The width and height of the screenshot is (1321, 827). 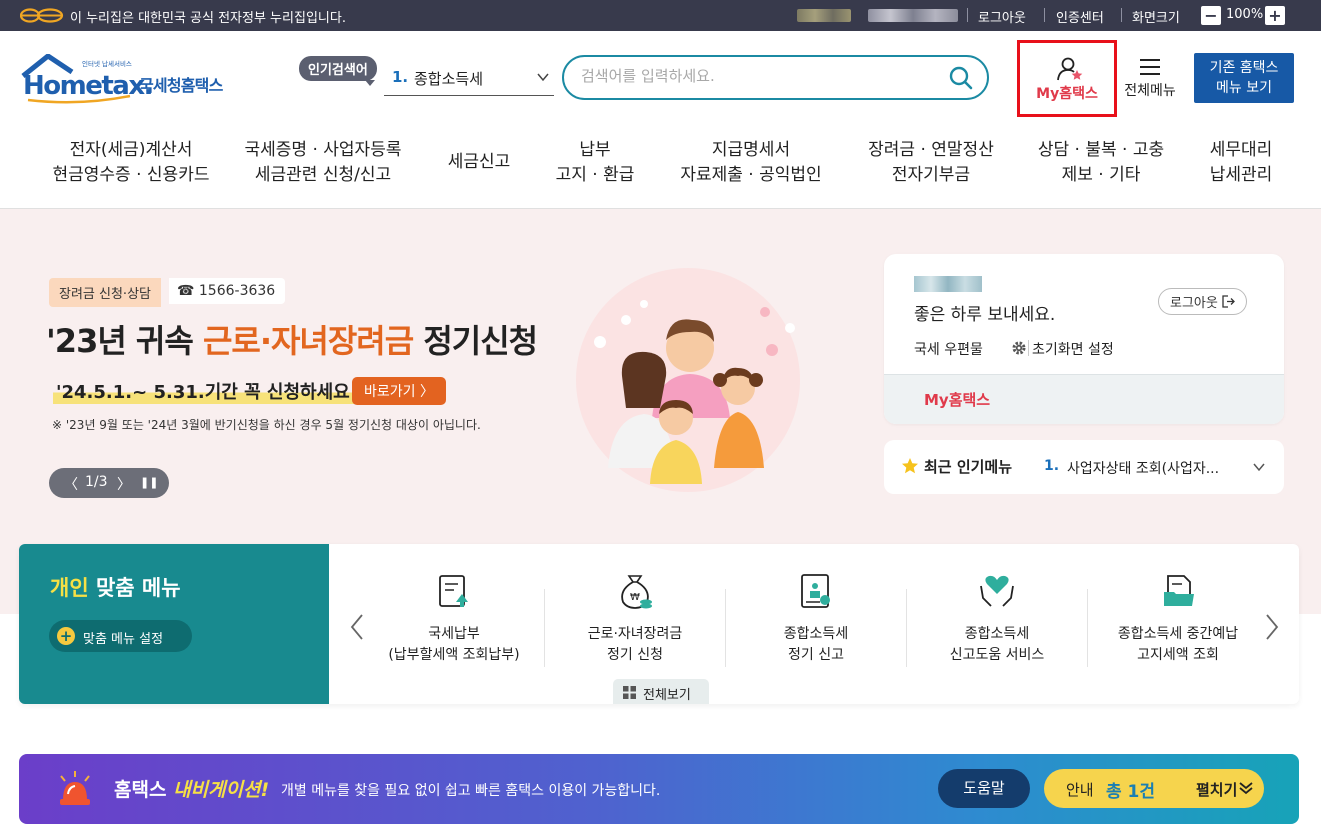 I want to click on user-name-masked, so click(x=948, y=284).